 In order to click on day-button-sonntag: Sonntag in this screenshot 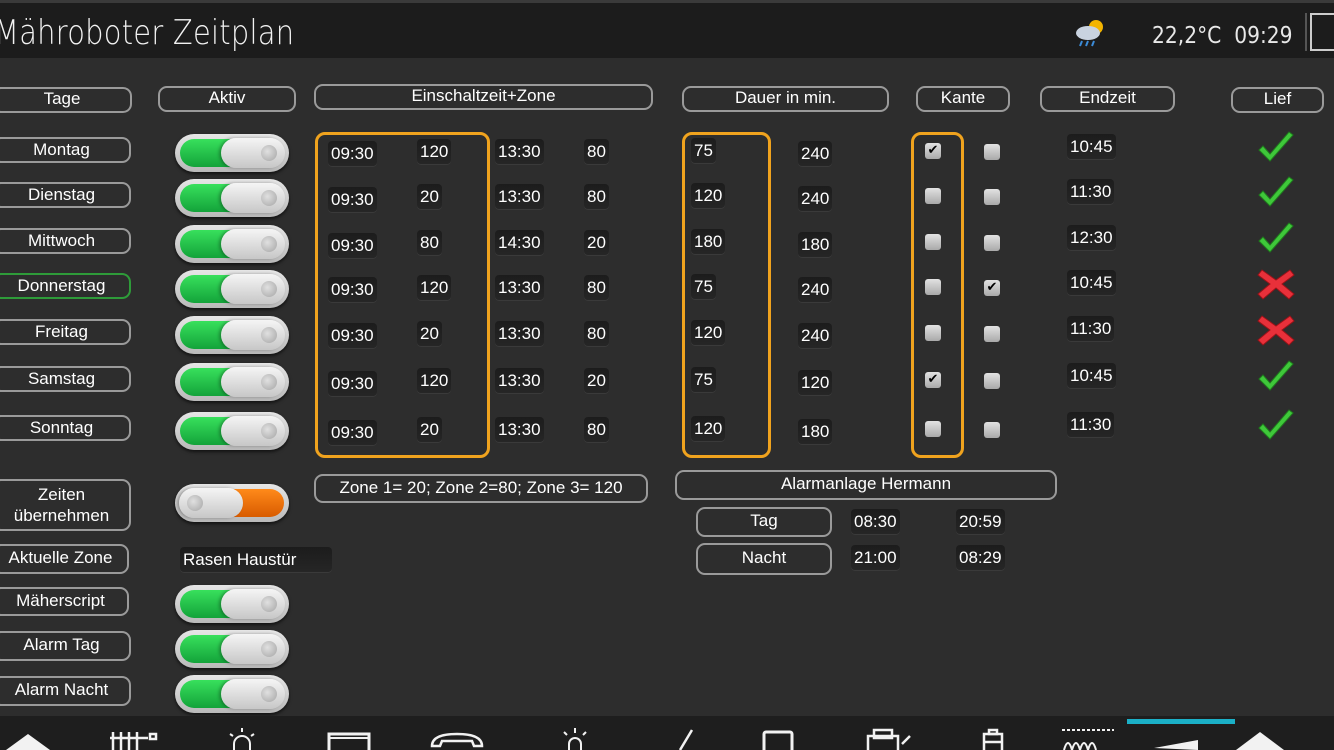, I will do `click(65, 428)`.